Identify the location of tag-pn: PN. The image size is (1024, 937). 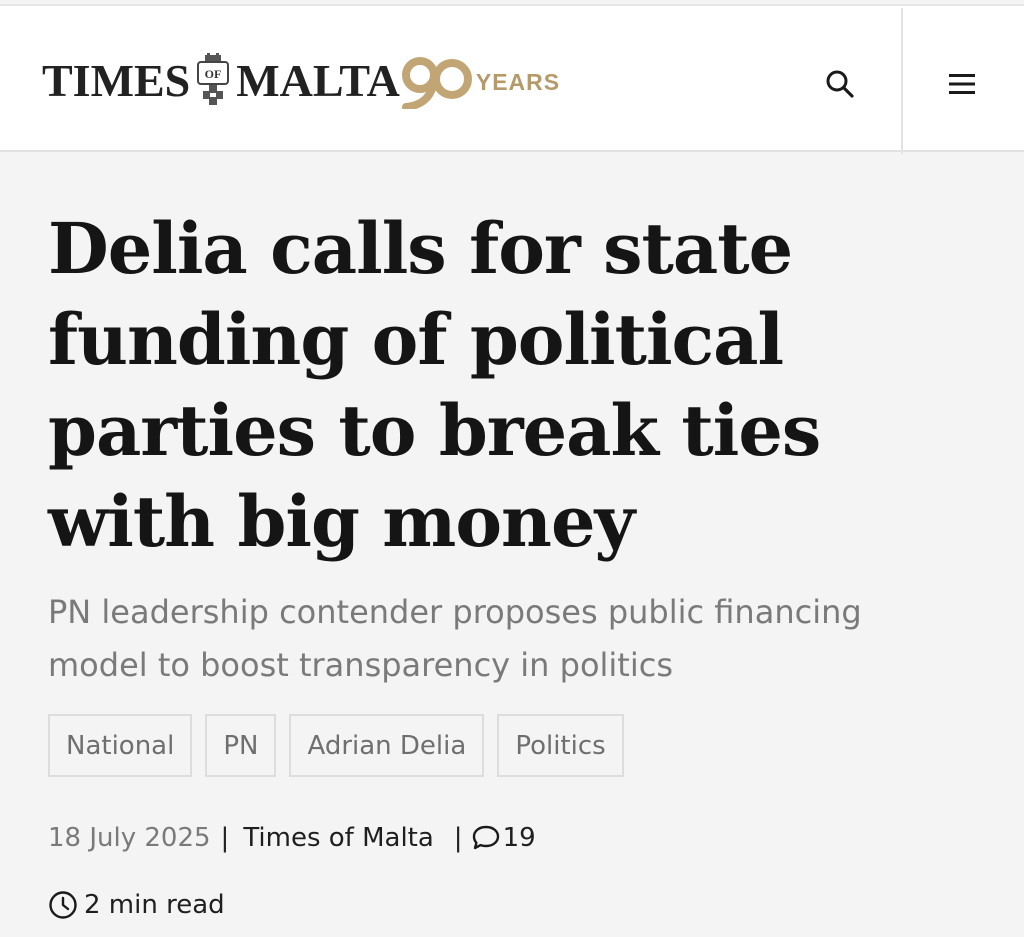
(241, 745).